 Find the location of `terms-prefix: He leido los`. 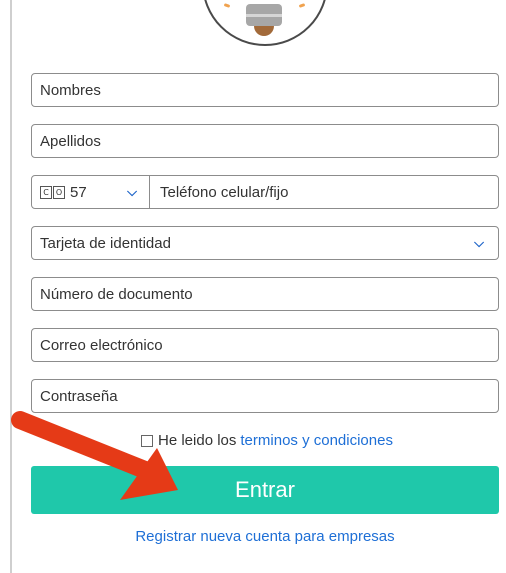

terms-prefix: He leido los is located at coordinates (197, 440).